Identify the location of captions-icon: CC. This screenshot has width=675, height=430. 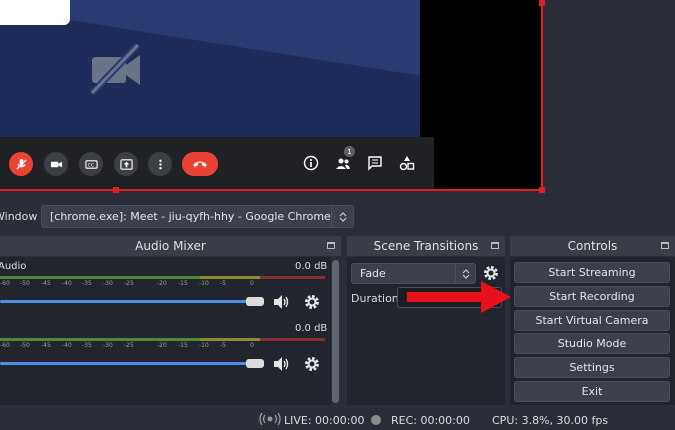
(91, 164).